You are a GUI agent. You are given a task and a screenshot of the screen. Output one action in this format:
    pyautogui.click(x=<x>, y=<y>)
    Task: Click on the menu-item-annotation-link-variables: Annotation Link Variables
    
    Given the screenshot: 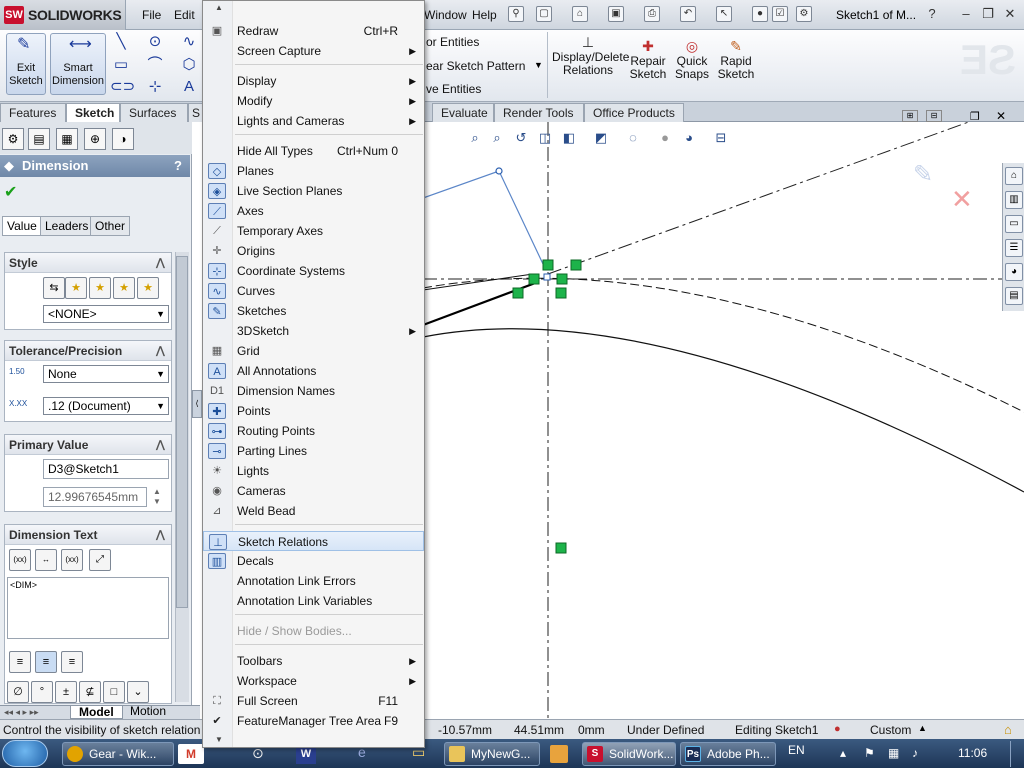 What is the action you would take?
    pyautogui.click(x=313, y=601)
    